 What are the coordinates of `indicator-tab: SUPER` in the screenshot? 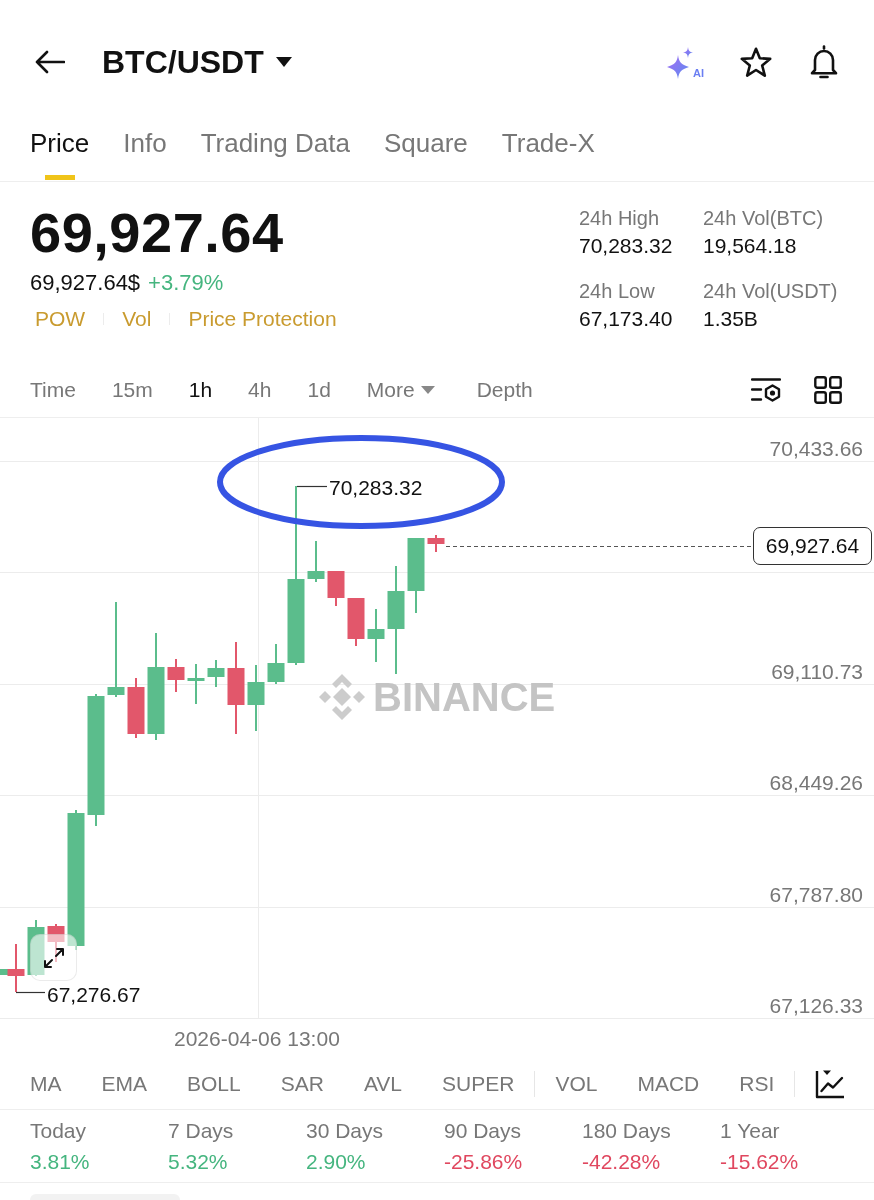 It's located at (478, 1083).